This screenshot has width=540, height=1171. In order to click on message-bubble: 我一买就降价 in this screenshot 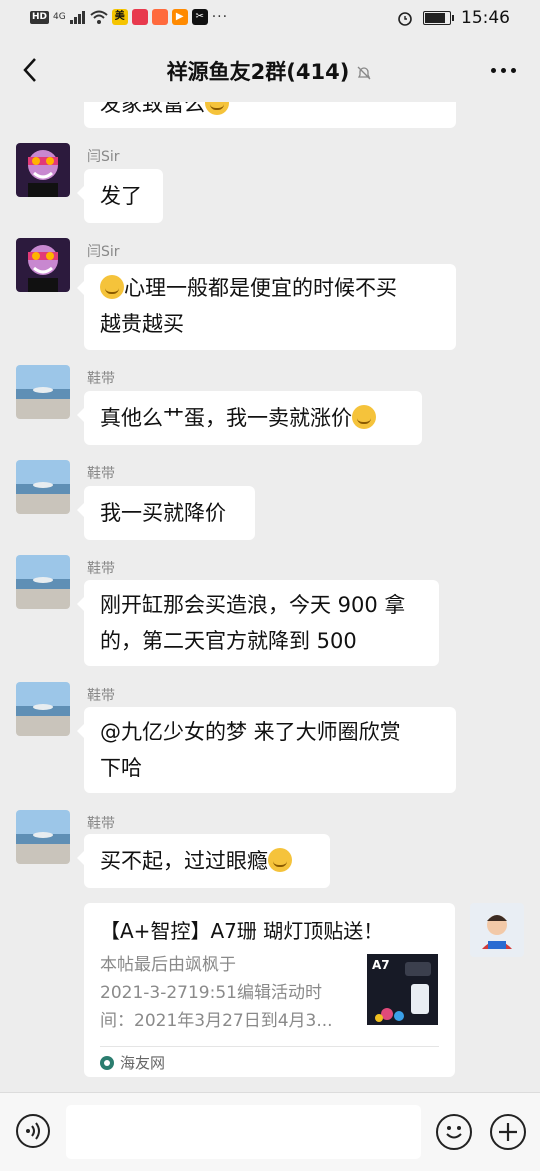, I will do `click(166, 513)`.